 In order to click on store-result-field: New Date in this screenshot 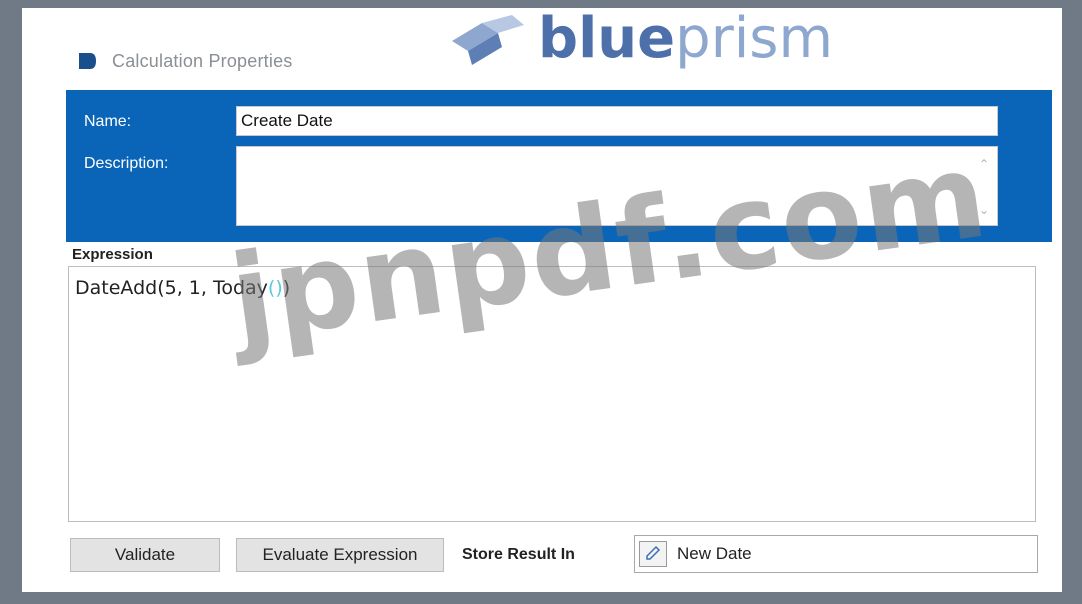, I will do `click(836, 554)`.